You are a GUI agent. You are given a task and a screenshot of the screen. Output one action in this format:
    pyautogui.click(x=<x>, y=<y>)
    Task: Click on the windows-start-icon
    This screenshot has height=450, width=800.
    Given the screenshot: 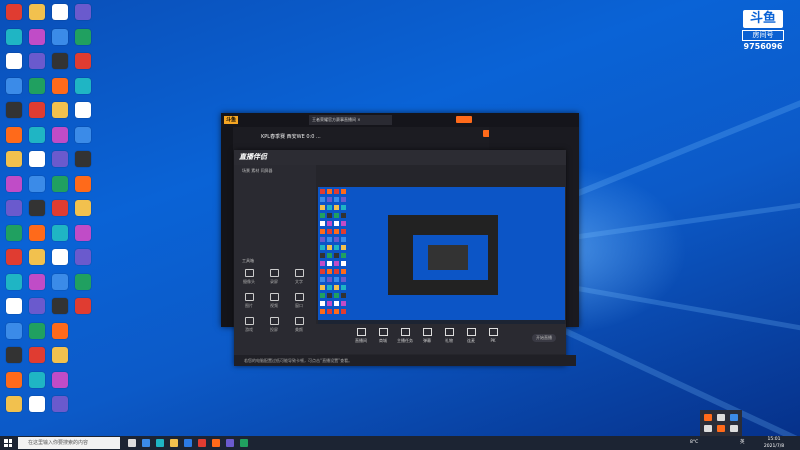 What is the action you would take?
    pyautogui.click(x=8, y=443)
    